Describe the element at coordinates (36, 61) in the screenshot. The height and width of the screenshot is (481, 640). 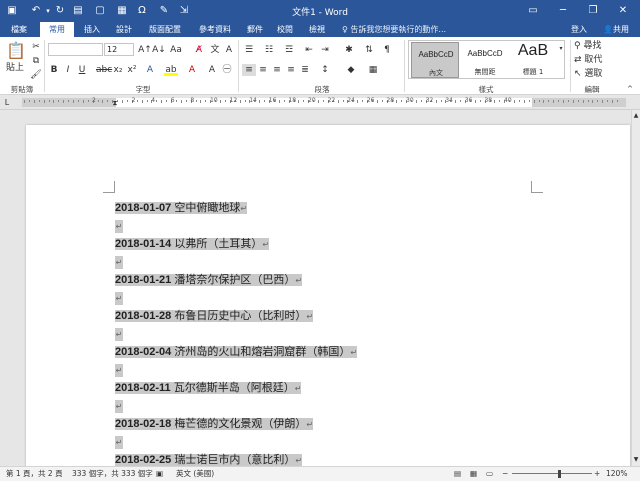
I see `copy-icon: ⧉` at that location.